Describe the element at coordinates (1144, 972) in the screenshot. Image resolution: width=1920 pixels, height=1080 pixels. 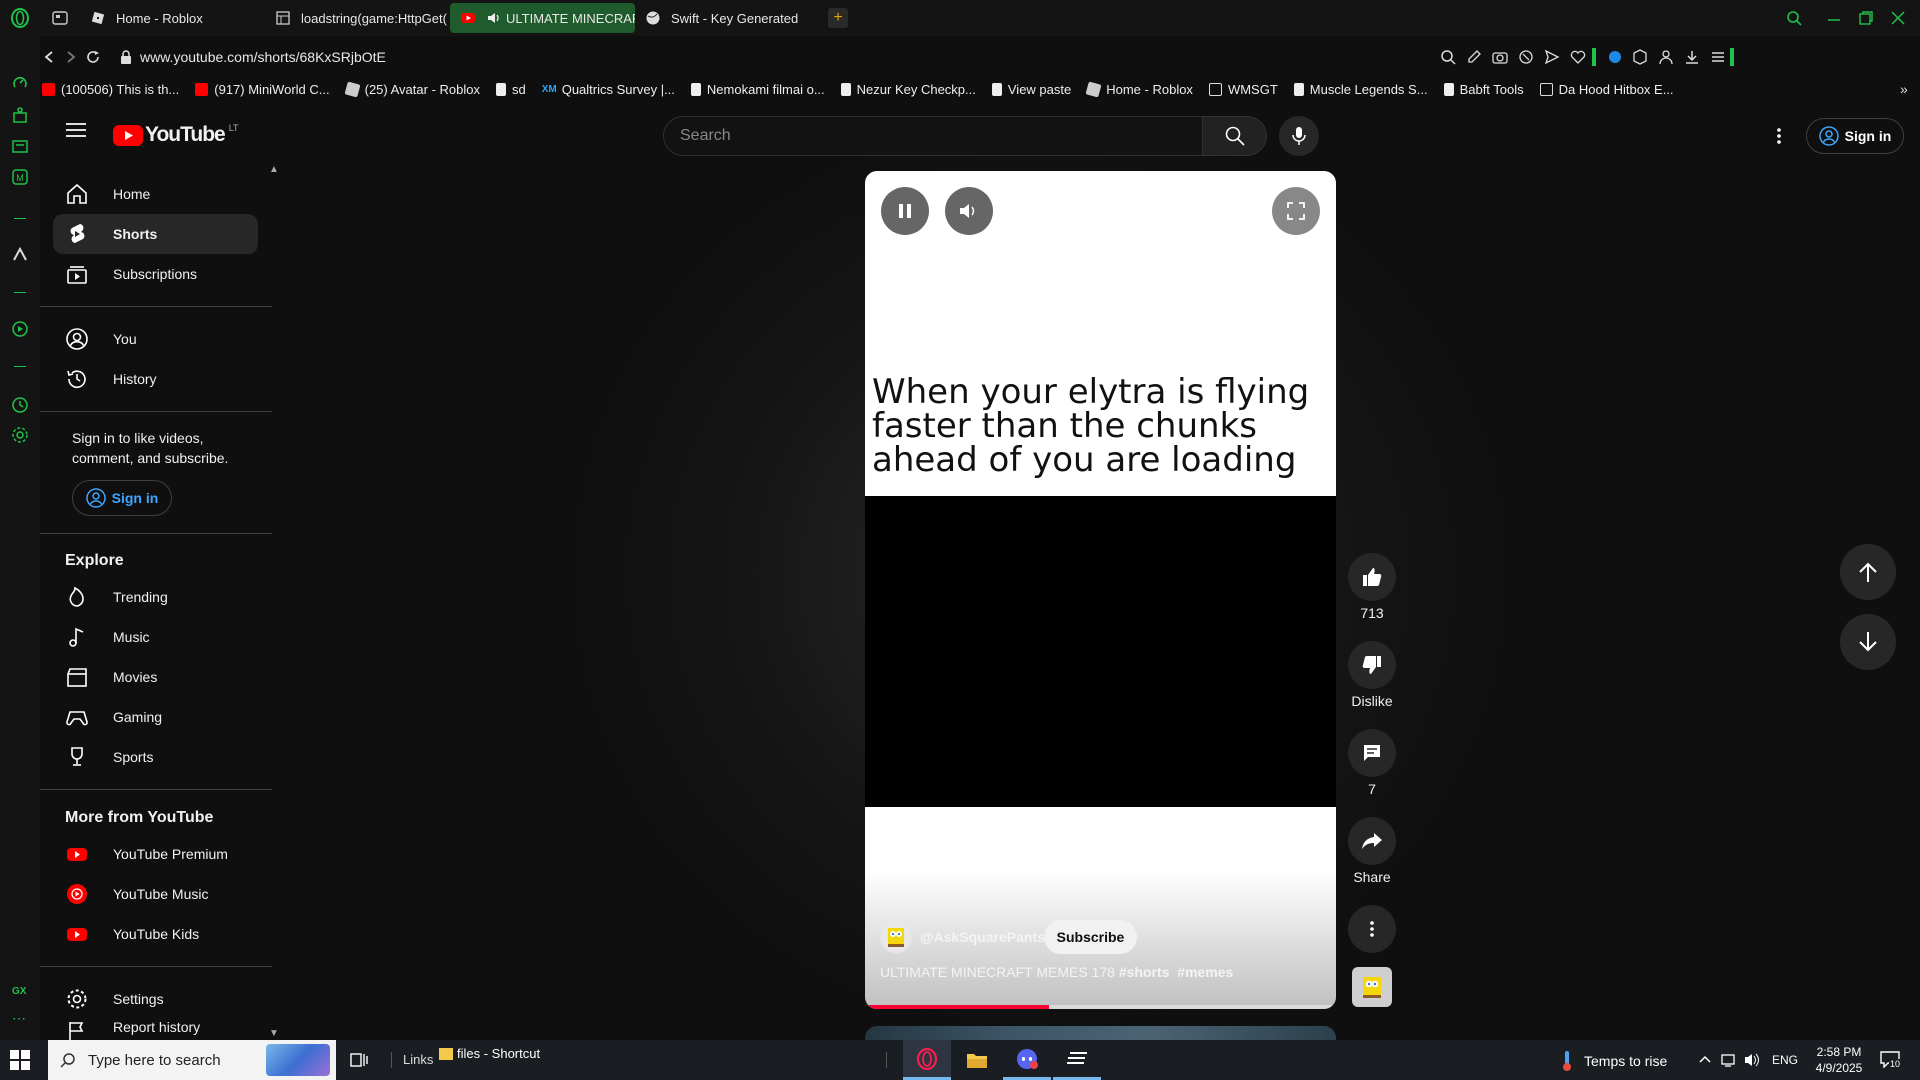
I see `hashtag-shorts: #shorts` at that location.